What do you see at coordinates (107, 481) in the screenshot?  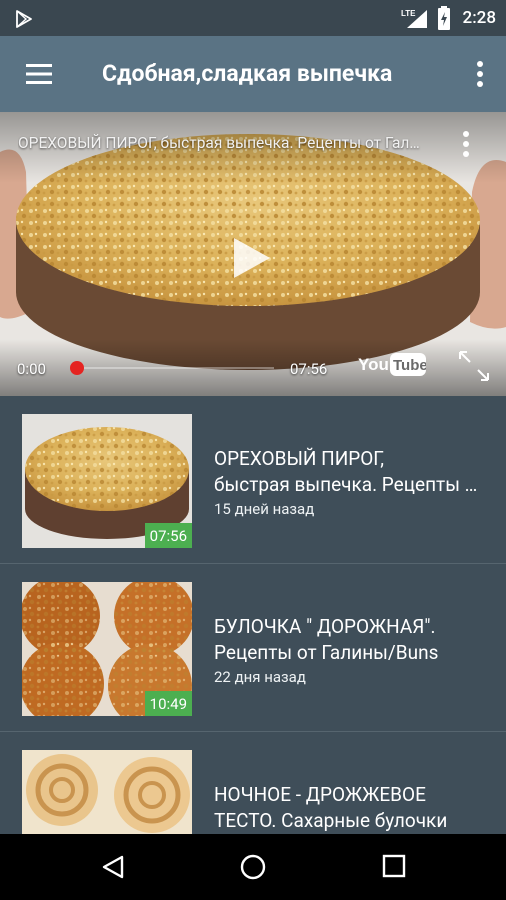 I see `video-thumbnail: 07:56` at bounding box center [107, 481].